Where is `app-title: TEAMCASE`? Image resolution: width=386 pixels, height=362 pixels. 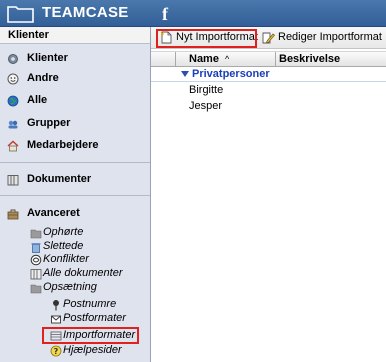 app-title: TEAMCASE is located at coordinates (85, 12).